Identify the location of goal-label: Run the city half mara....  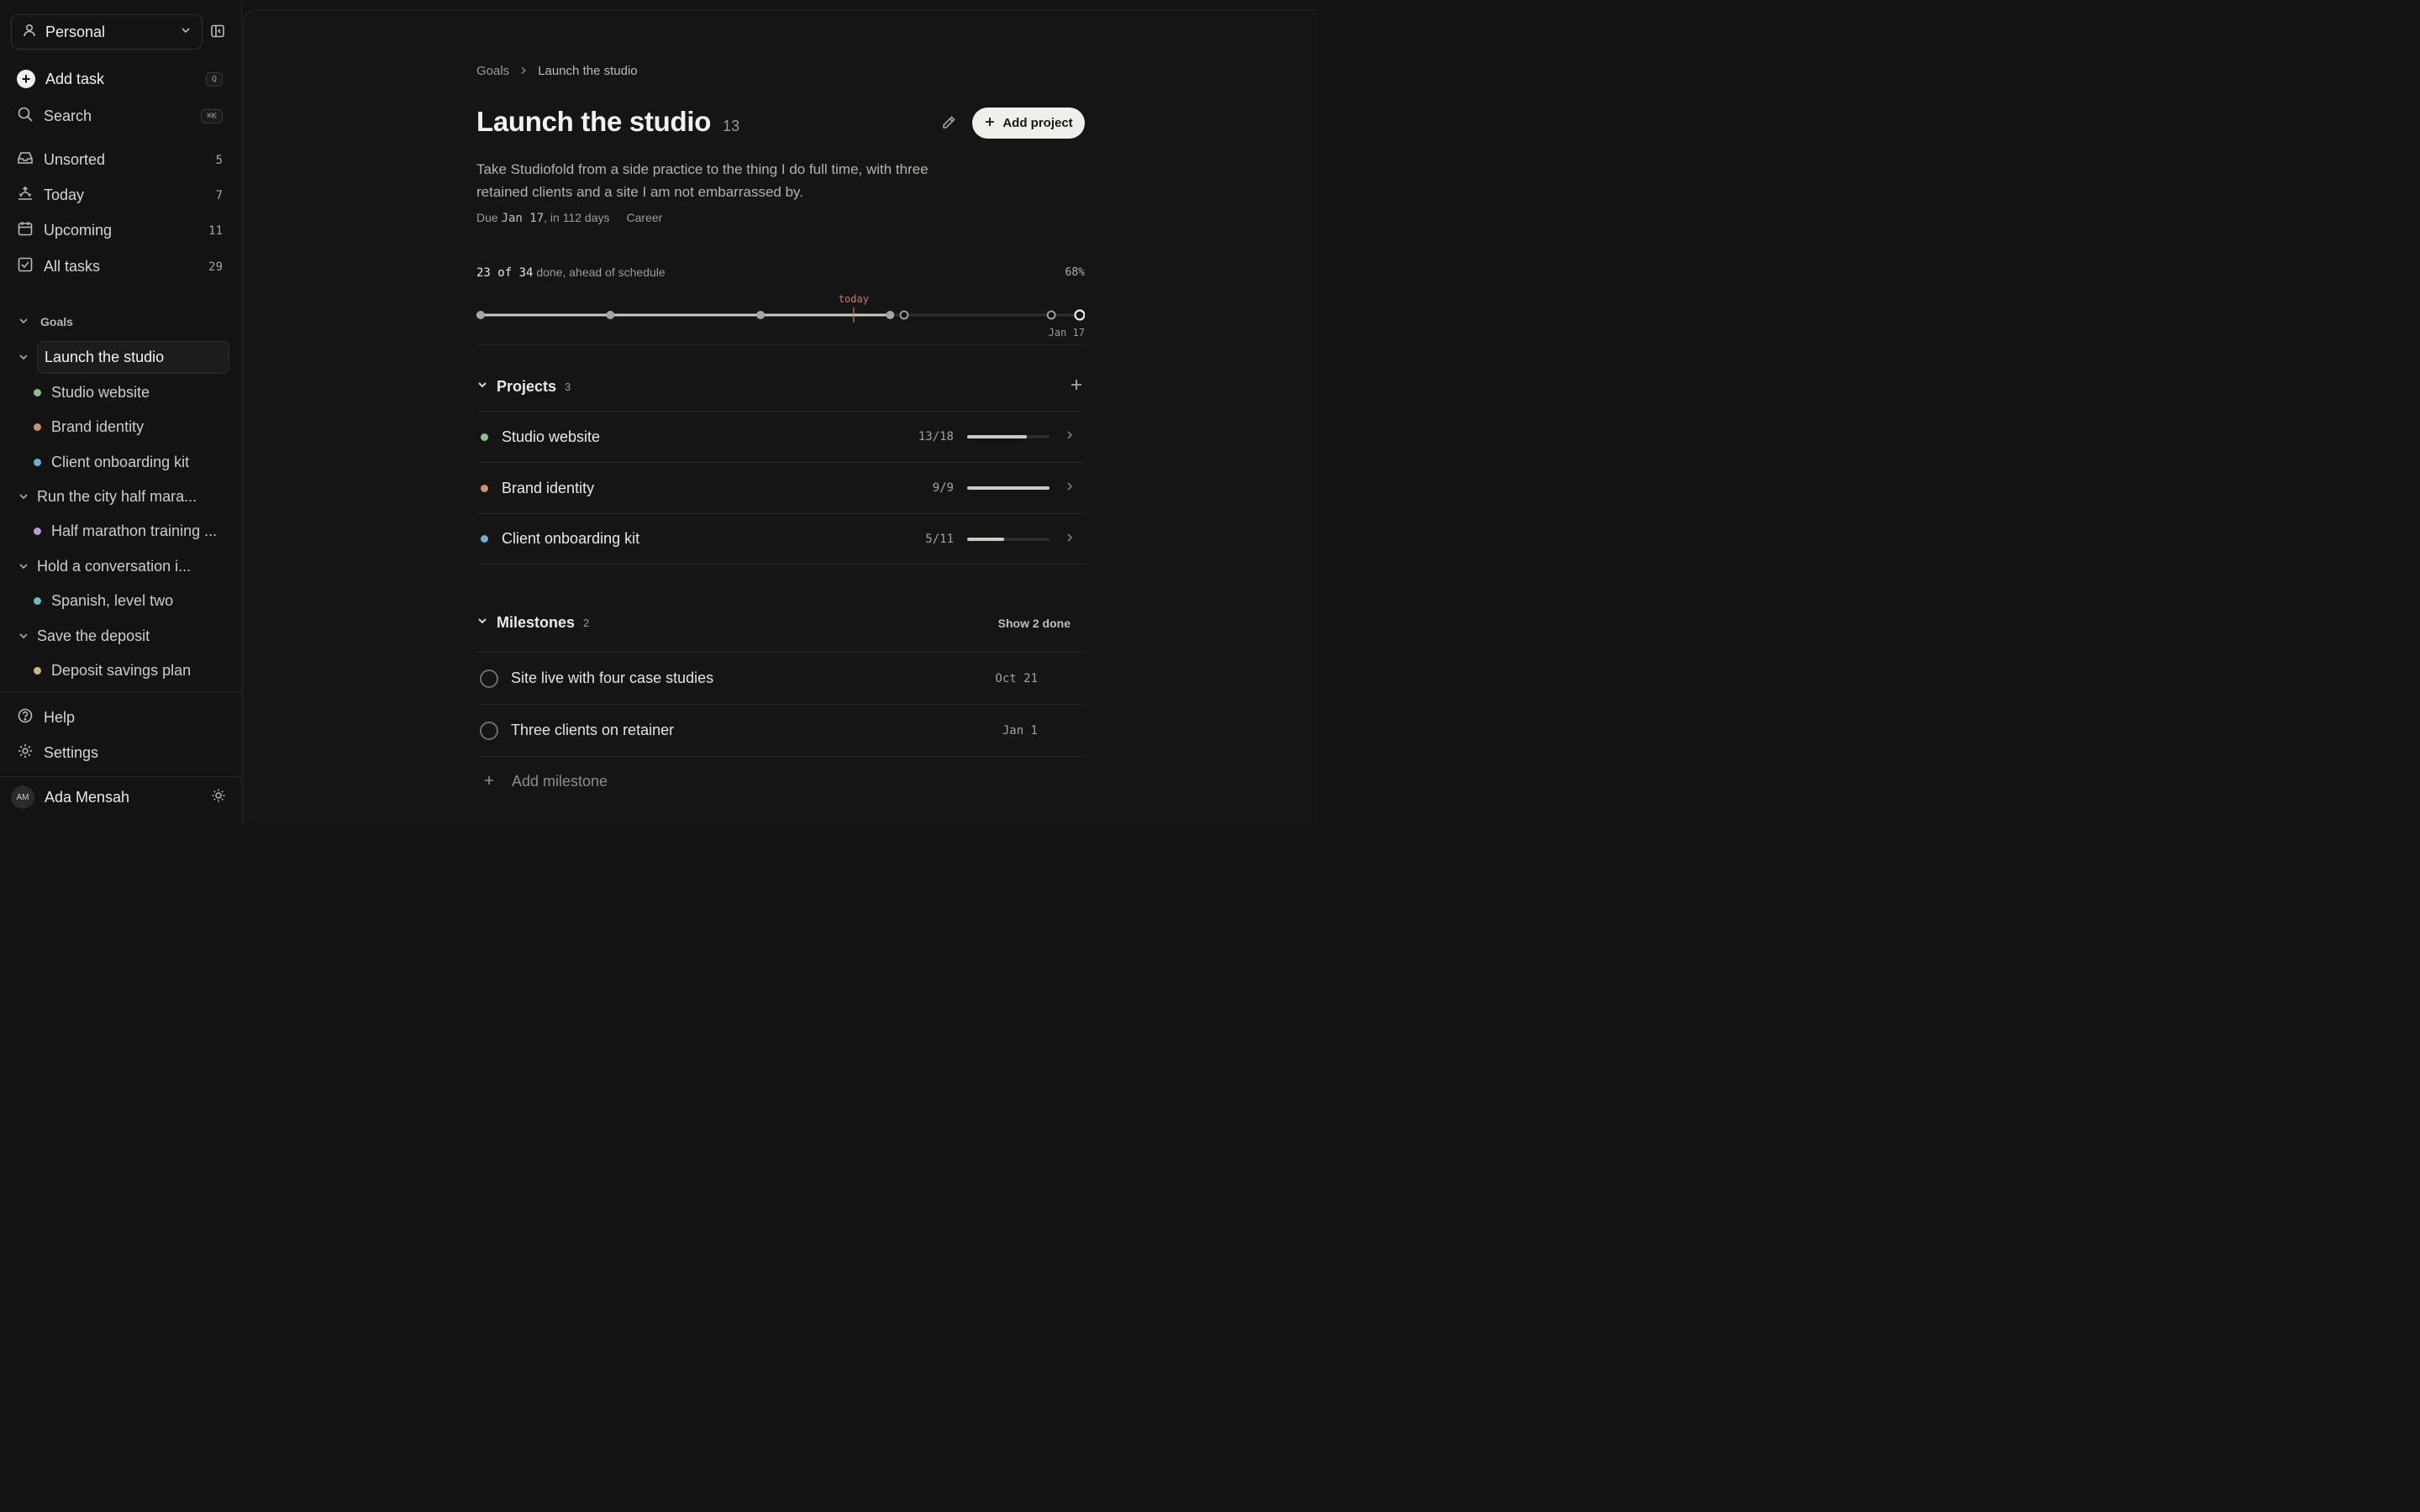
(117, 496).